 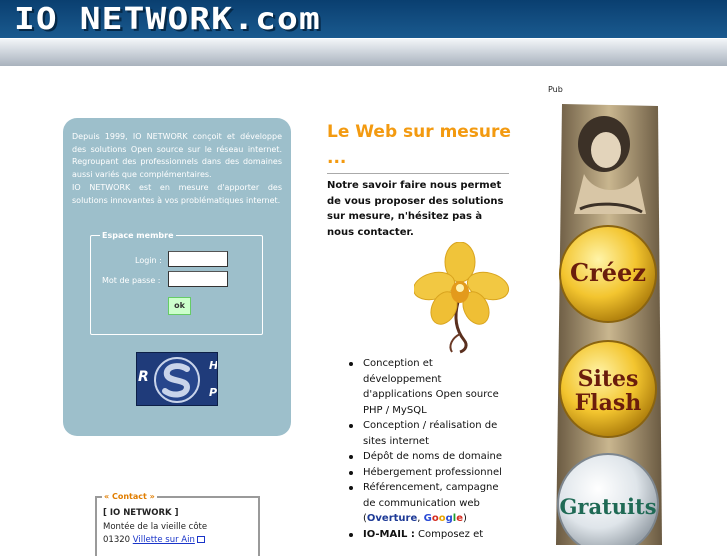 What do you see at coordinates (167, 20) in the screenshot?
I see `site-logo: IO NETWORK.com` at bounding box center [167, 20].